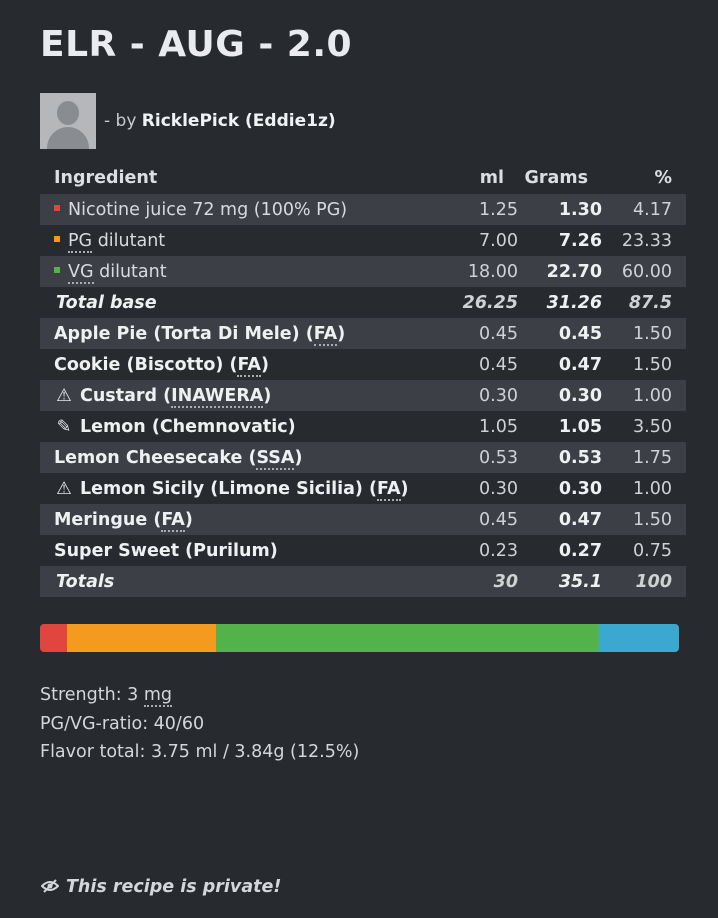  I want to click on private-text: This recipe is private!, so click(174, 887).